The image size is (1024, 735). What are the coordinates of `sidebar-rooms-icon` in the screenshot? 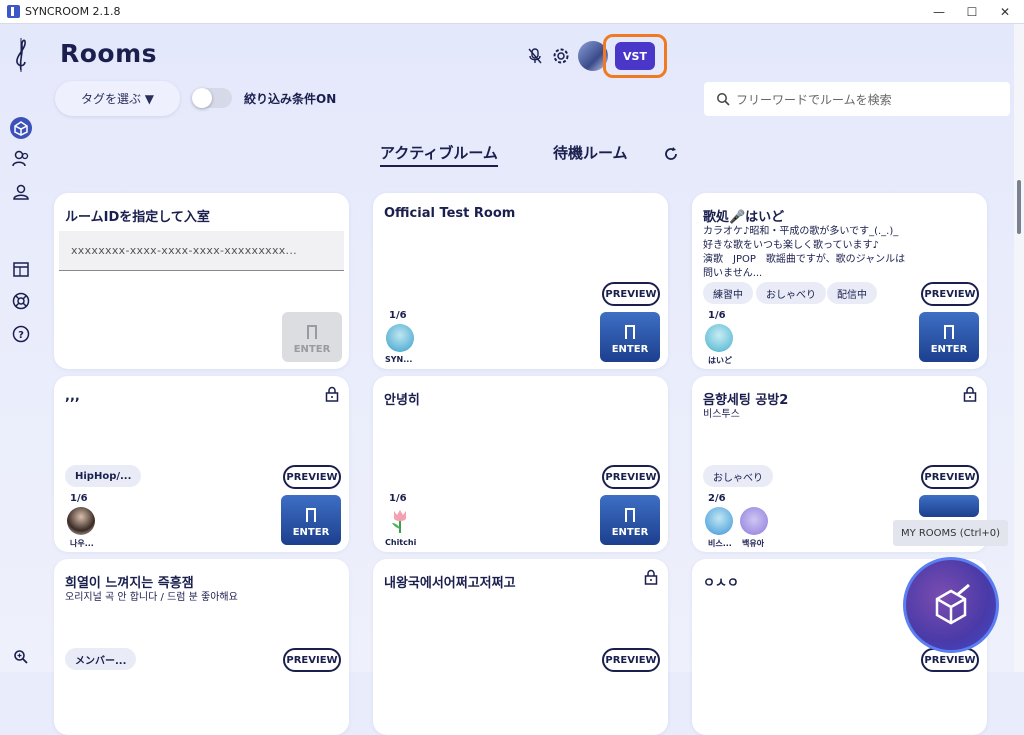 It's located at (21, 128).